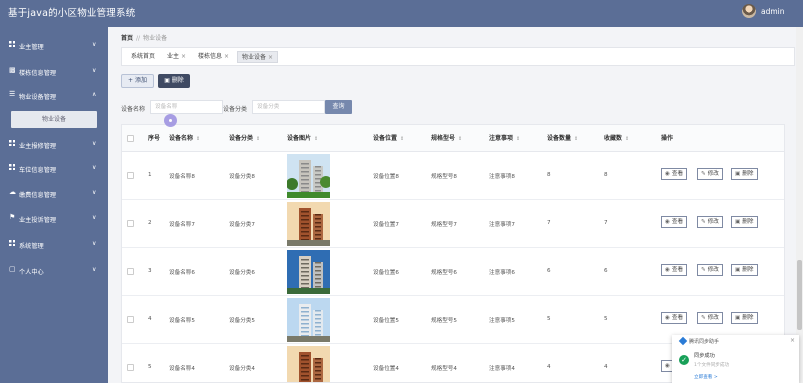 Image resolution: width=803 pixels, height=383 pixels. Describe the element at coordinates (176, 57) in the screenshot. I see `tab-owner: 业主 ×` at that location.